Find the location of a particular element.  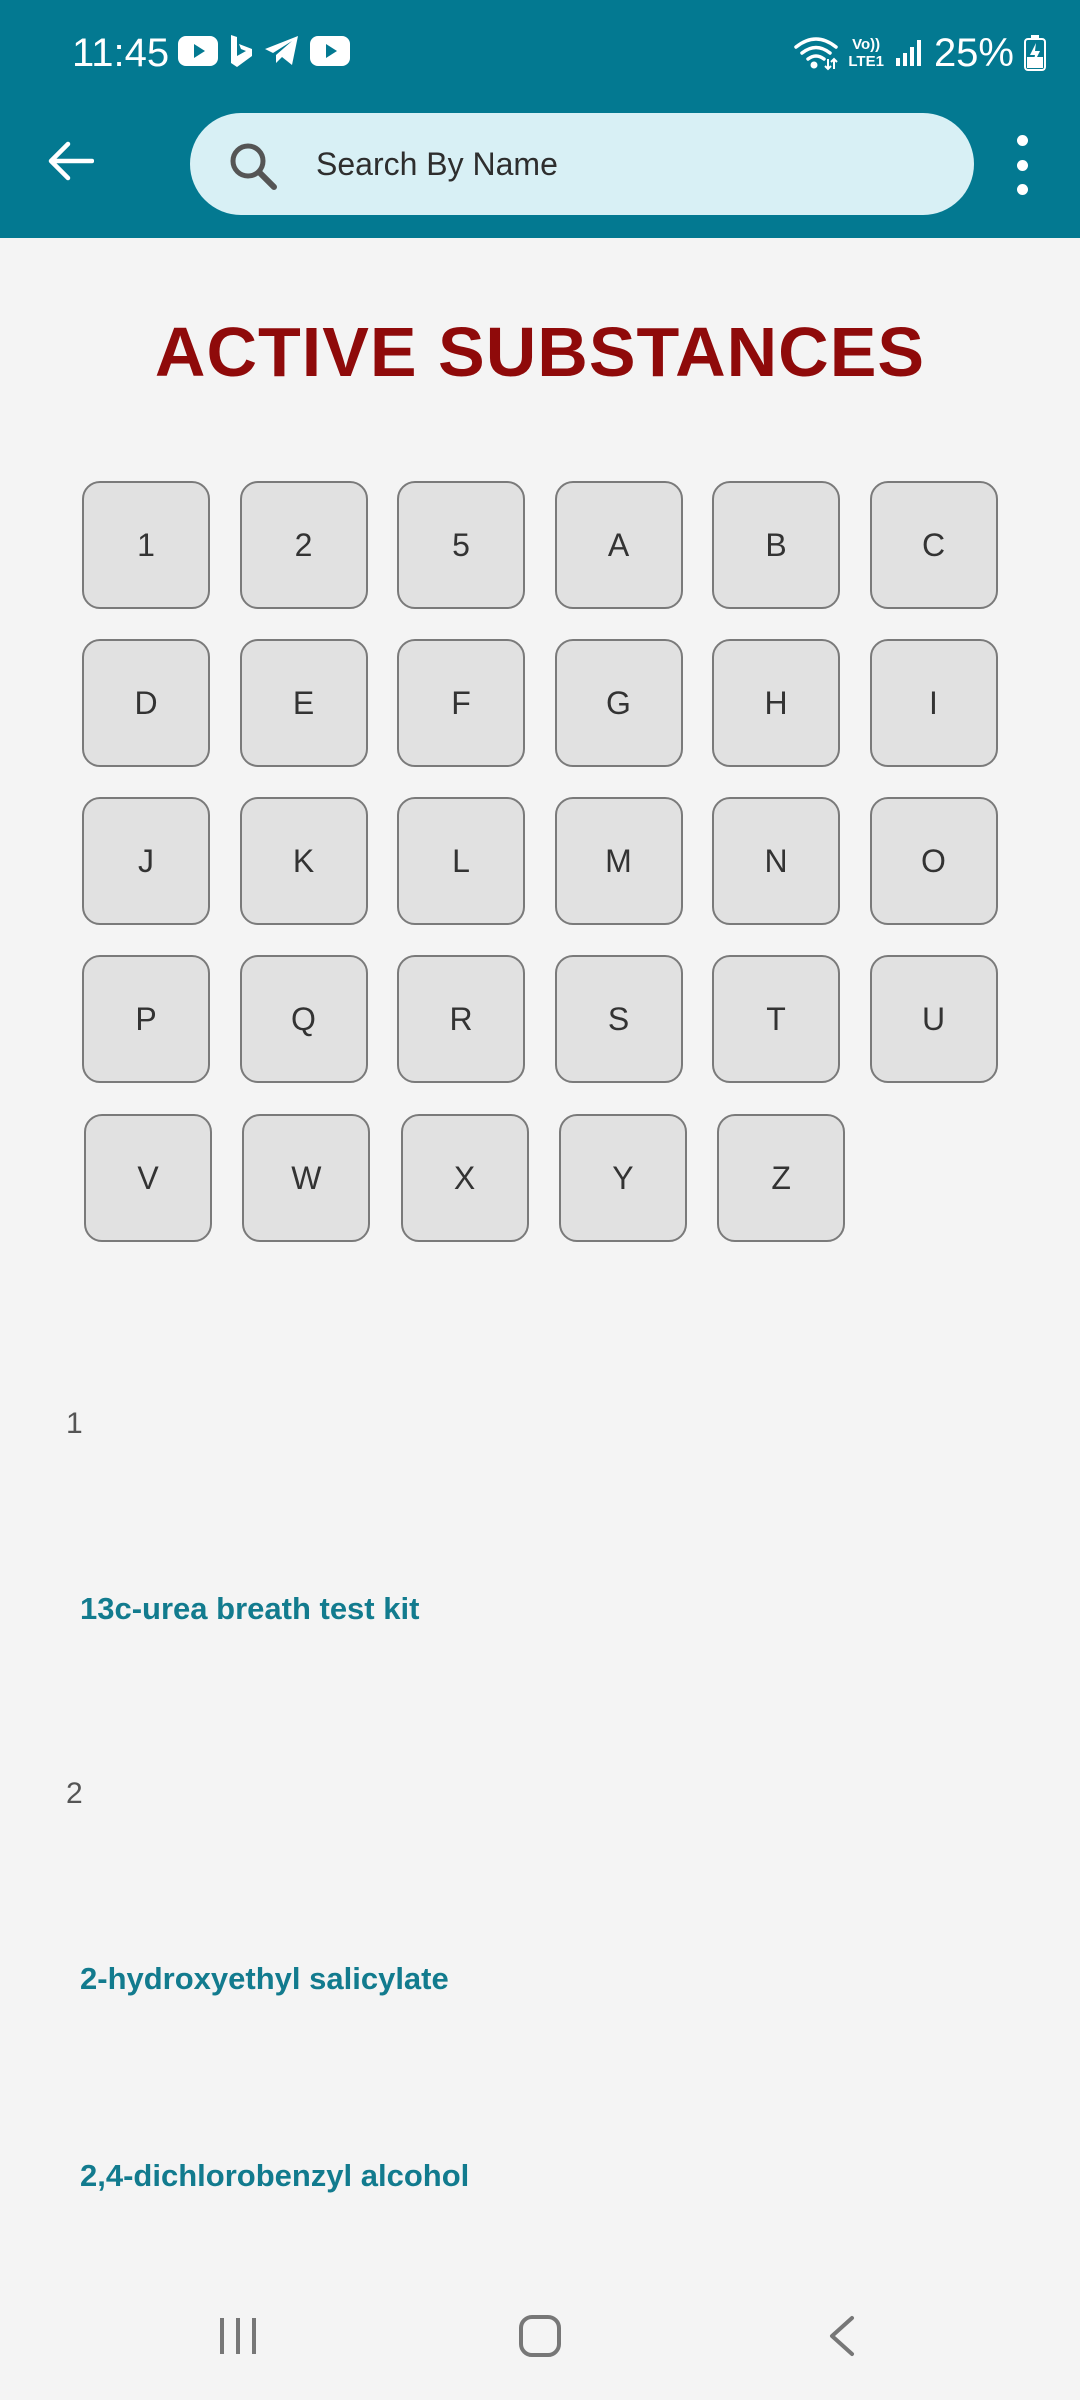

letter-button: R is located at coordinates (461, 1019).